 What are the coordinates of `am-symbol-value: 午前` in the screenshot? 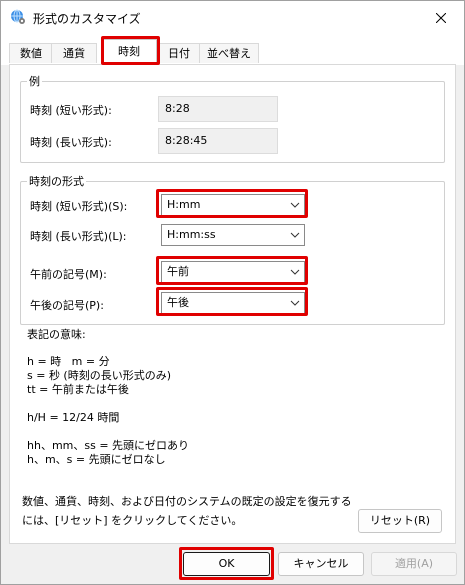 It's located at (178, 271).